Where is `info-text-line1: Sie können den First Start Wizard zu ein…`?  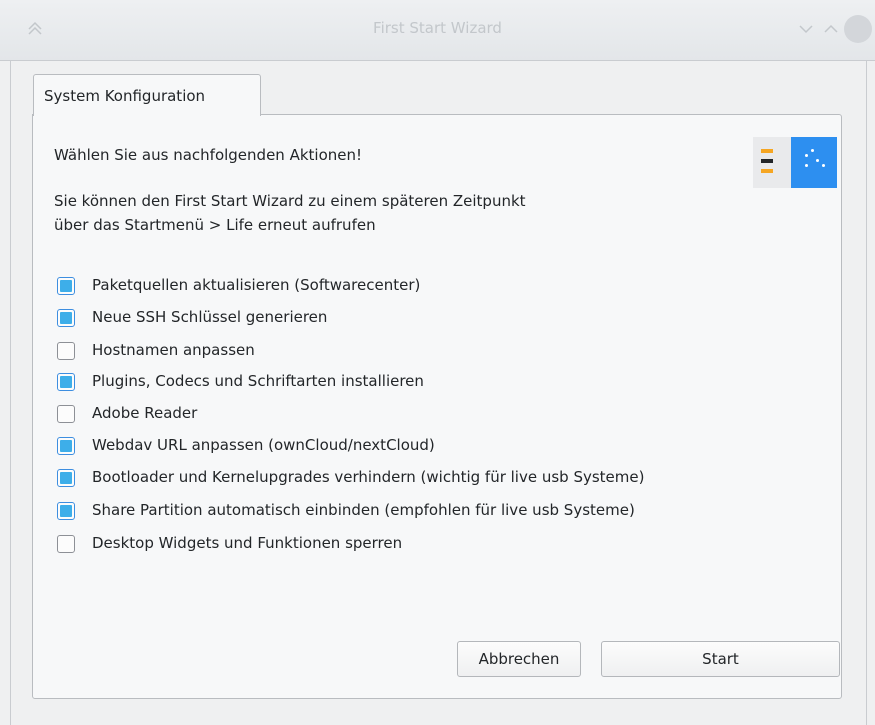 info-text-line1: Sie können den First Start Wizard zu ein… is located at coordinates (290, 201).